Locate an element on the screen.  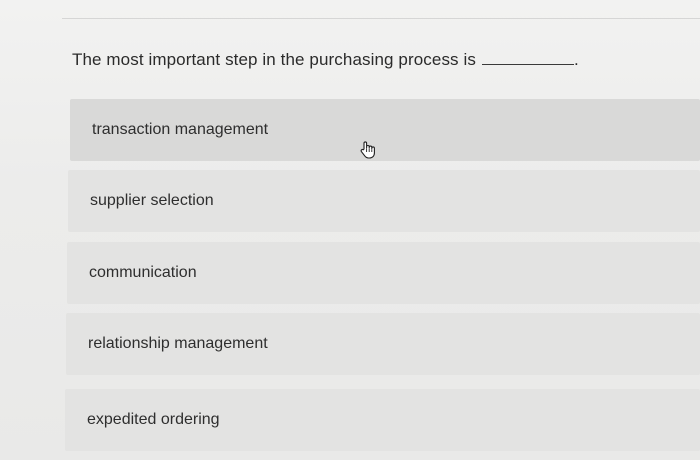
answer-option-transaction-management: transaction management is located at coordinates (385, 130).